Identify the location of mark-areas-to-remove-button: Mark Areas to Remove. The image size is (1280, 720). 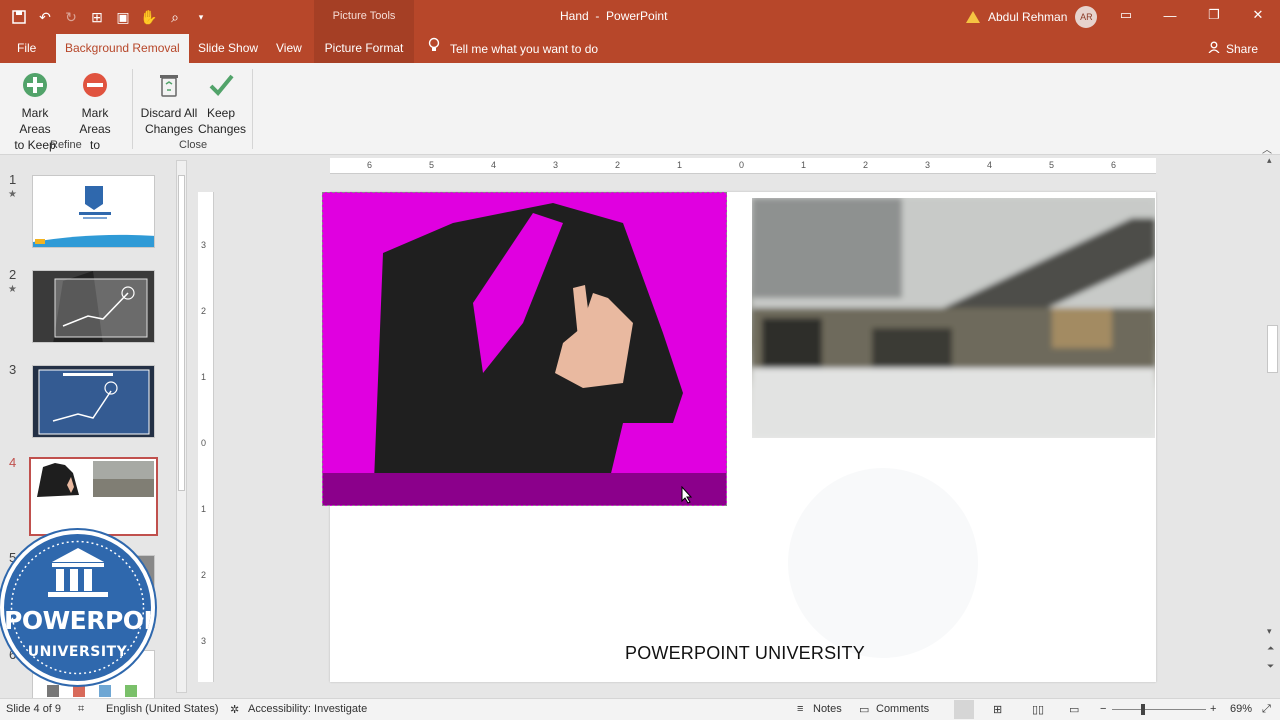
(95, 118).